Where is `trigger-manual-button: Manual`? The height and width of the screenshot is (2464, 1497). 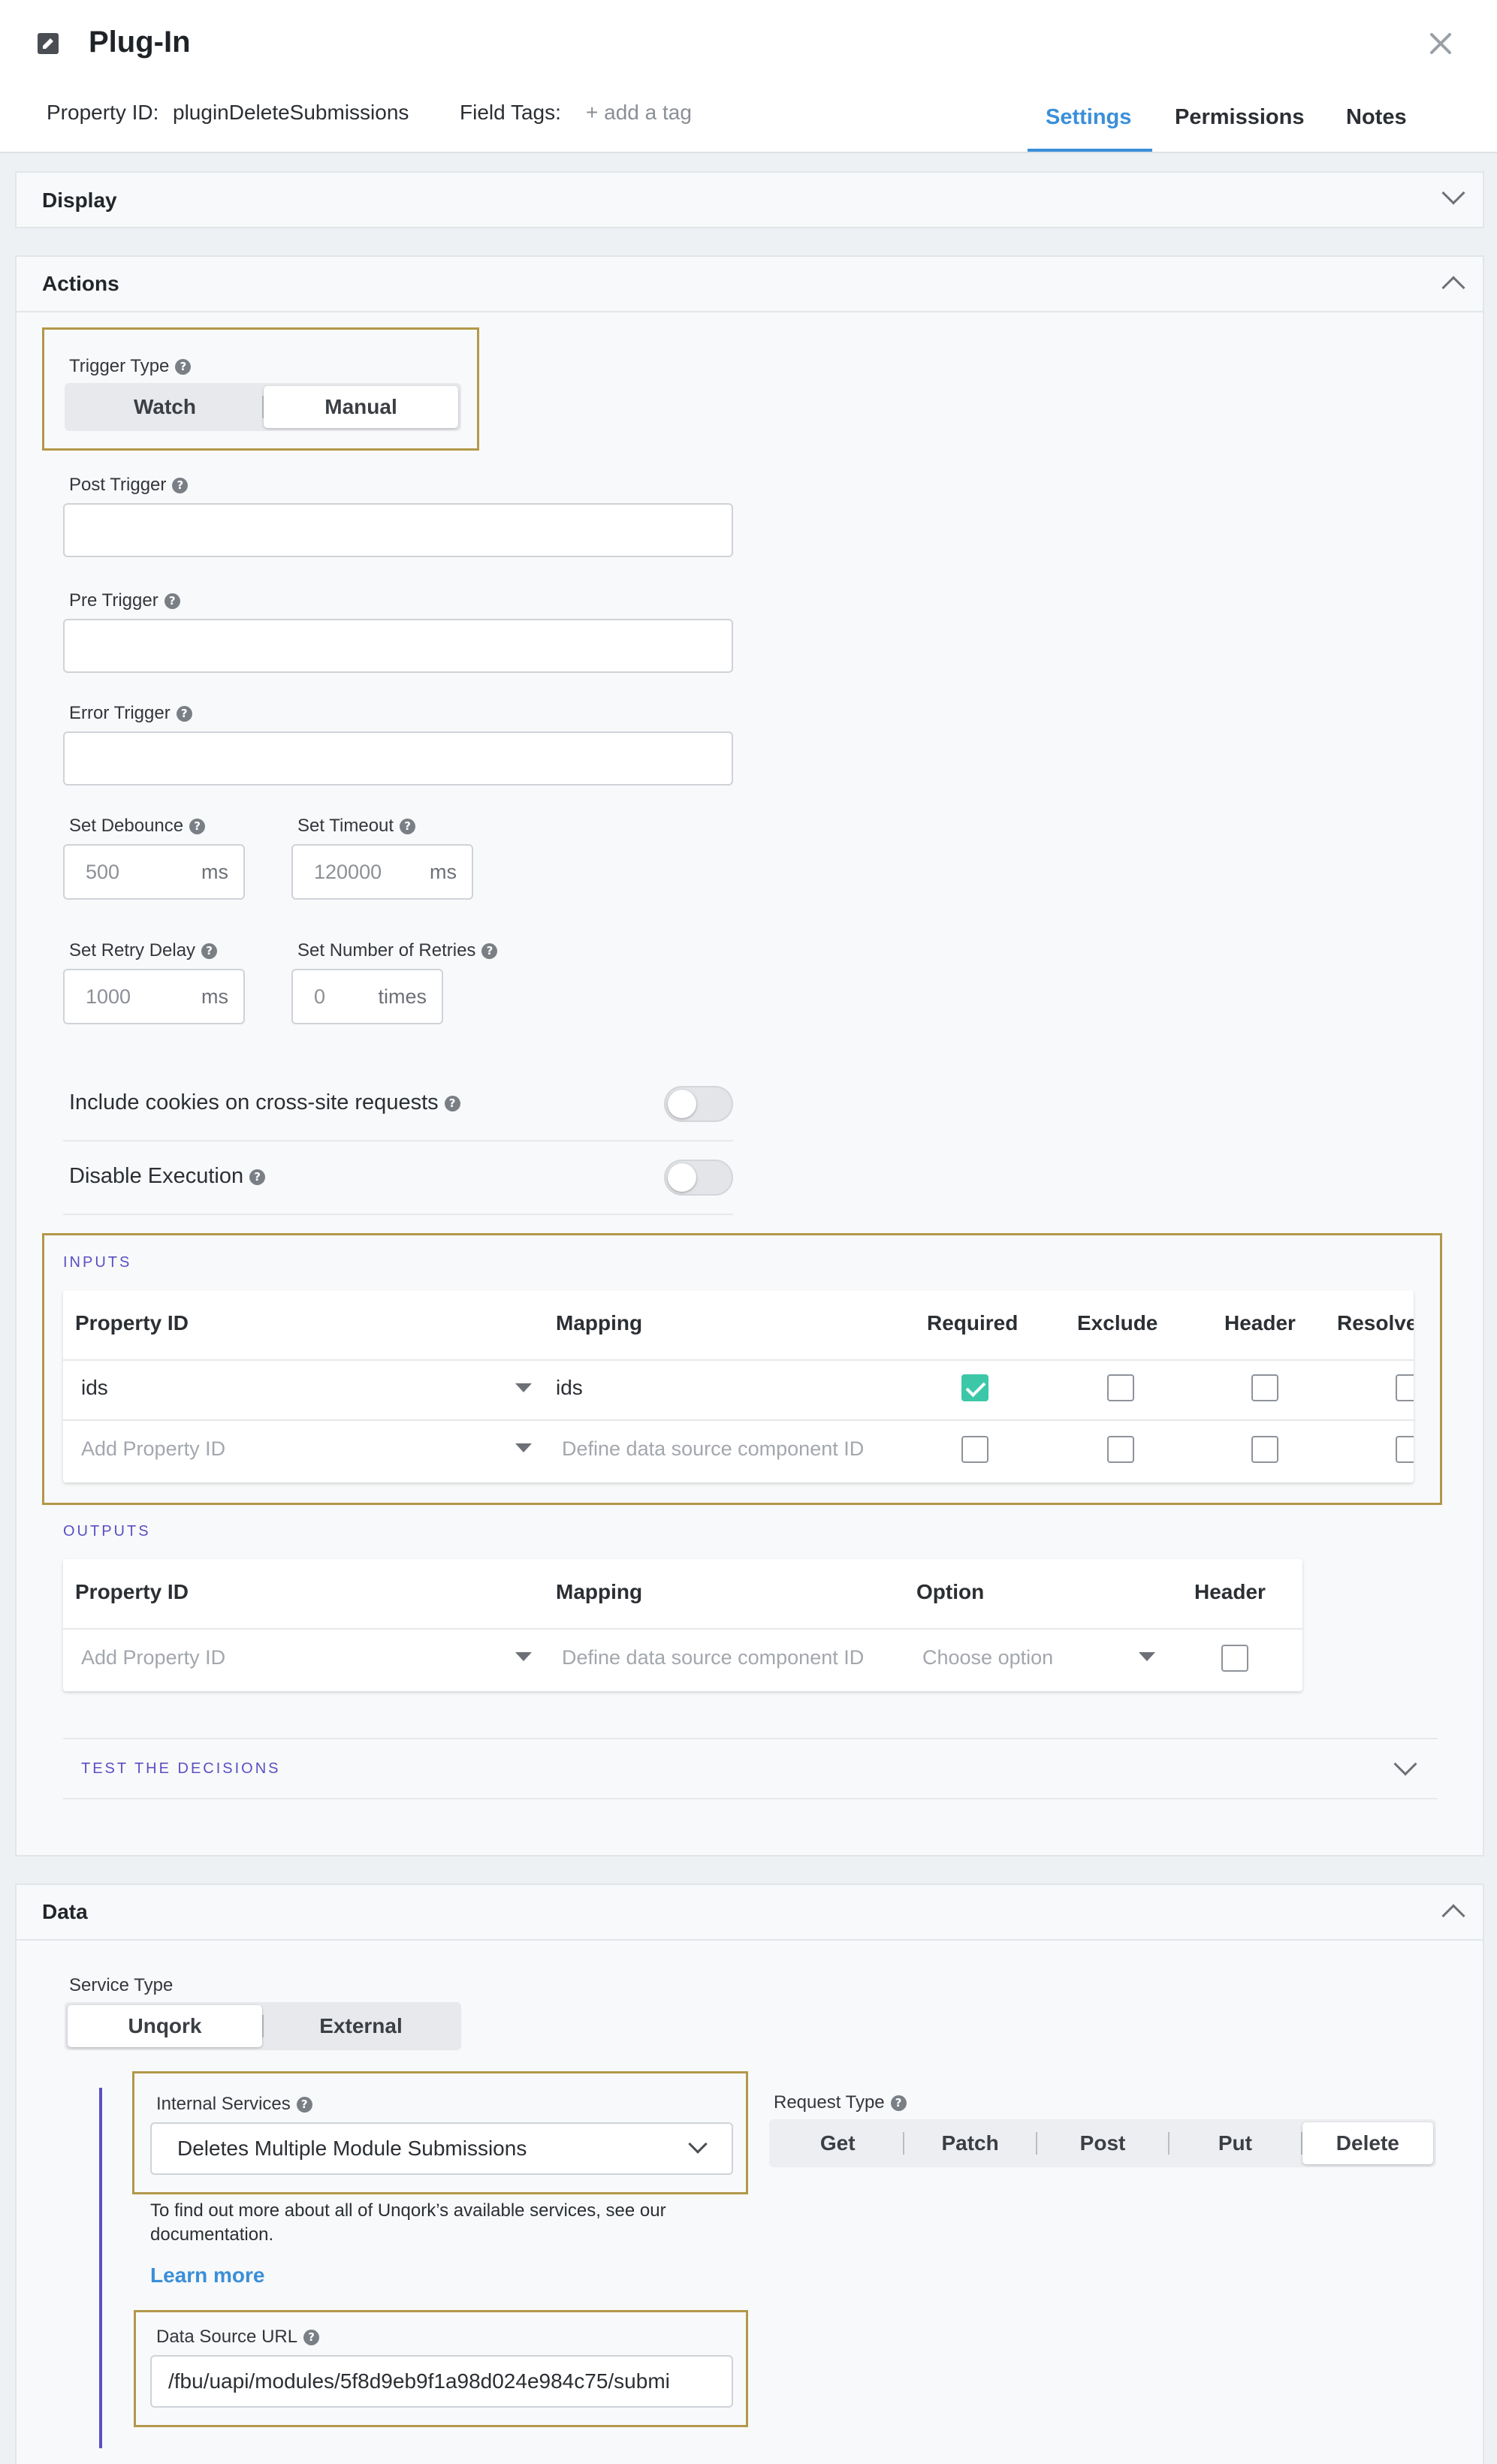 trigger-manual-button: Manual is located at coordinates (361, 407).